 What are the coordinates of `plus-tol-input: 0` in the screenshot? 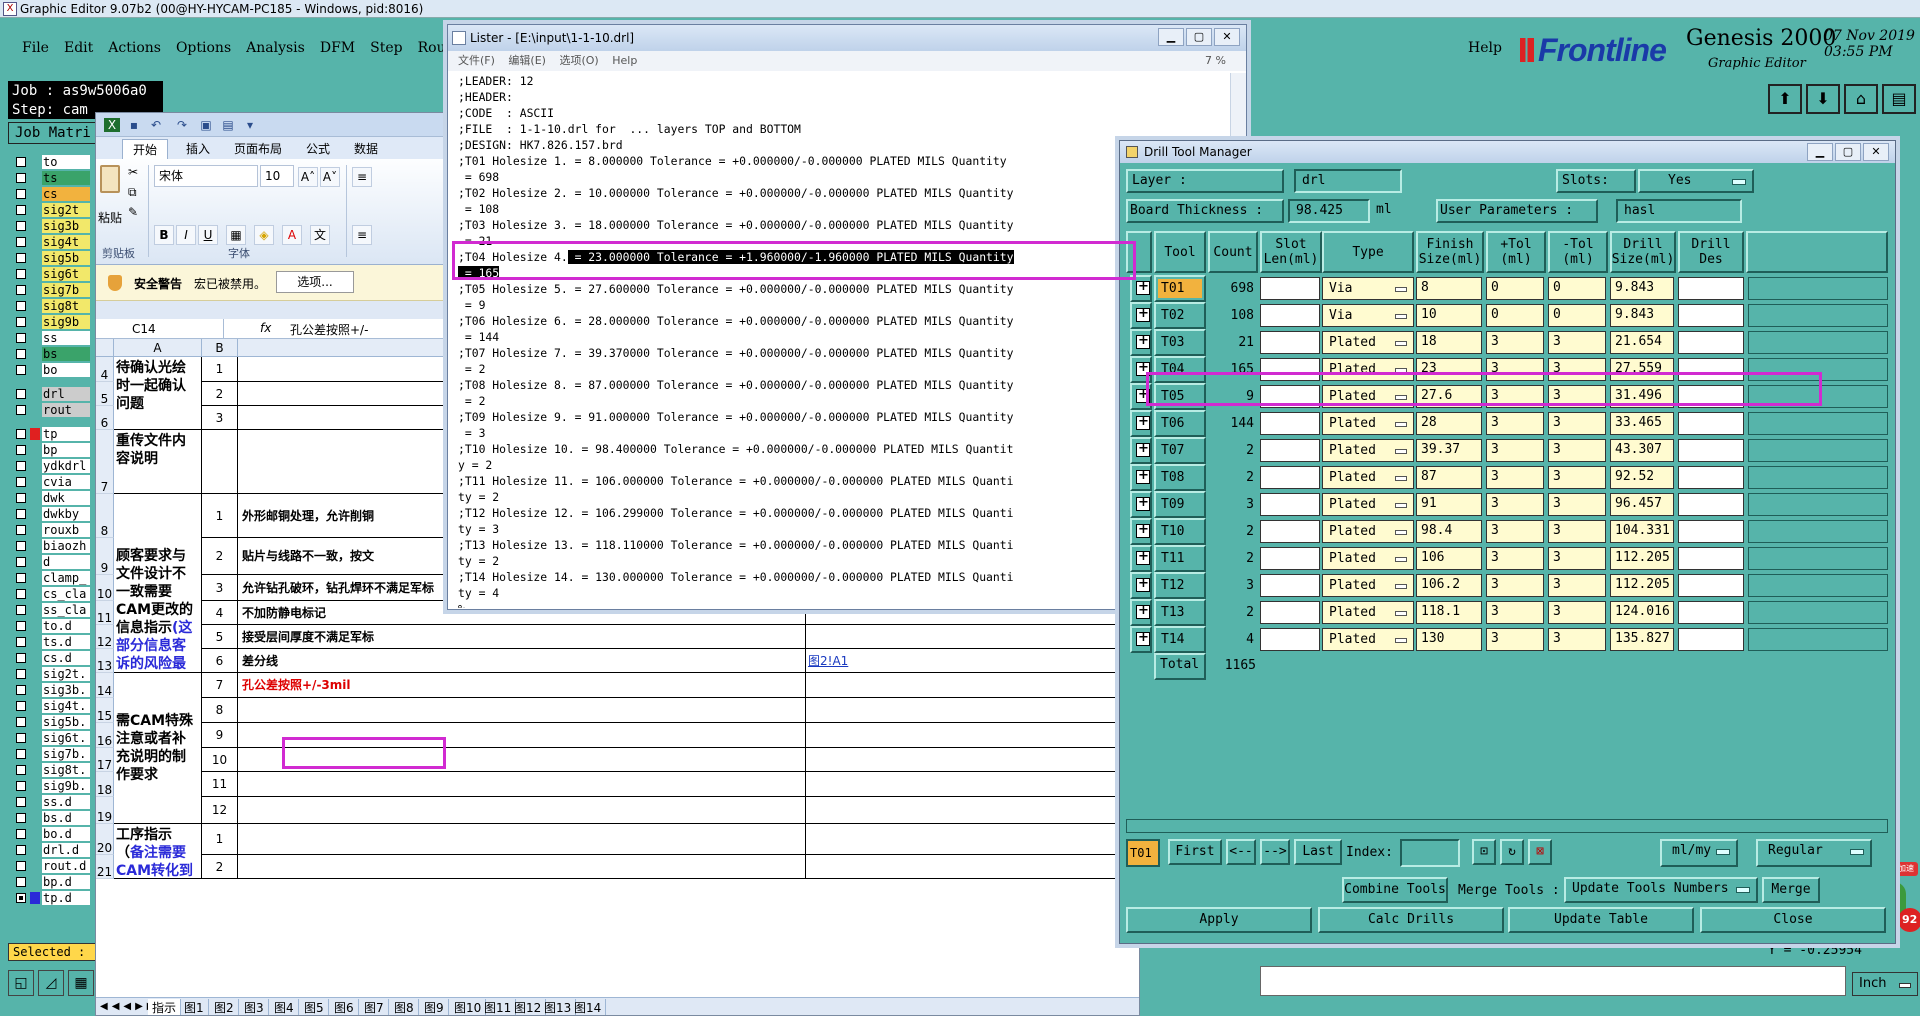 It's located at (1515, 288).